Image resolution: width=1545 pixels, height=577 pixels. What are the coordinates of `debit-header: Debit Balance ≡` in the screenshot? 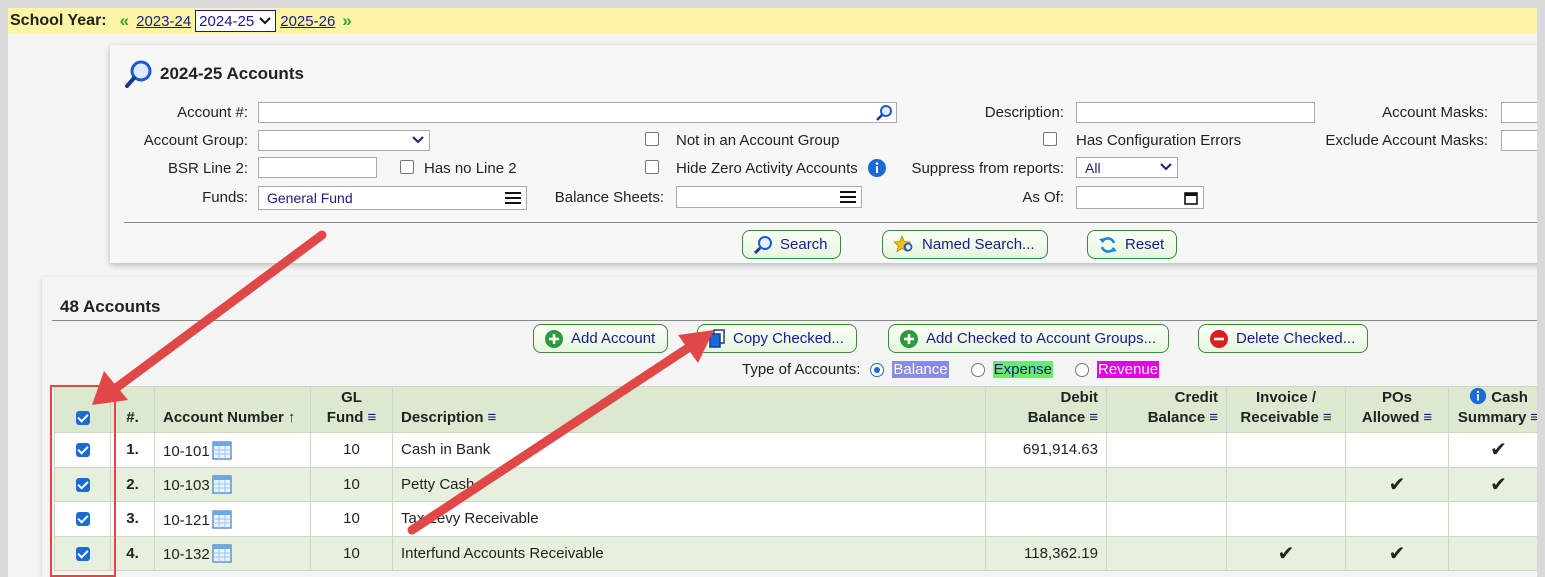 It's located at (1046, 409).